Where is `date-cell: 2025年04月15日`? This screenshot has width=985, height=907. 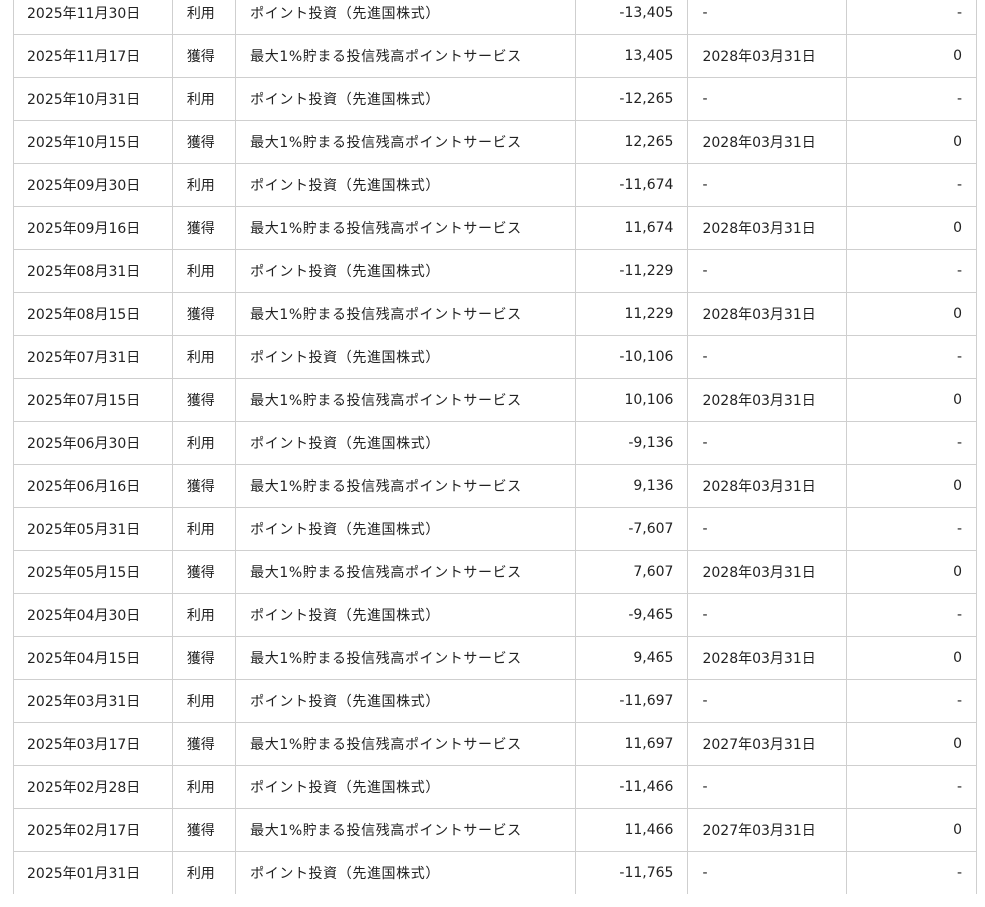 date-cell: 2025年04月15日 is located at coordinates (93, 658).